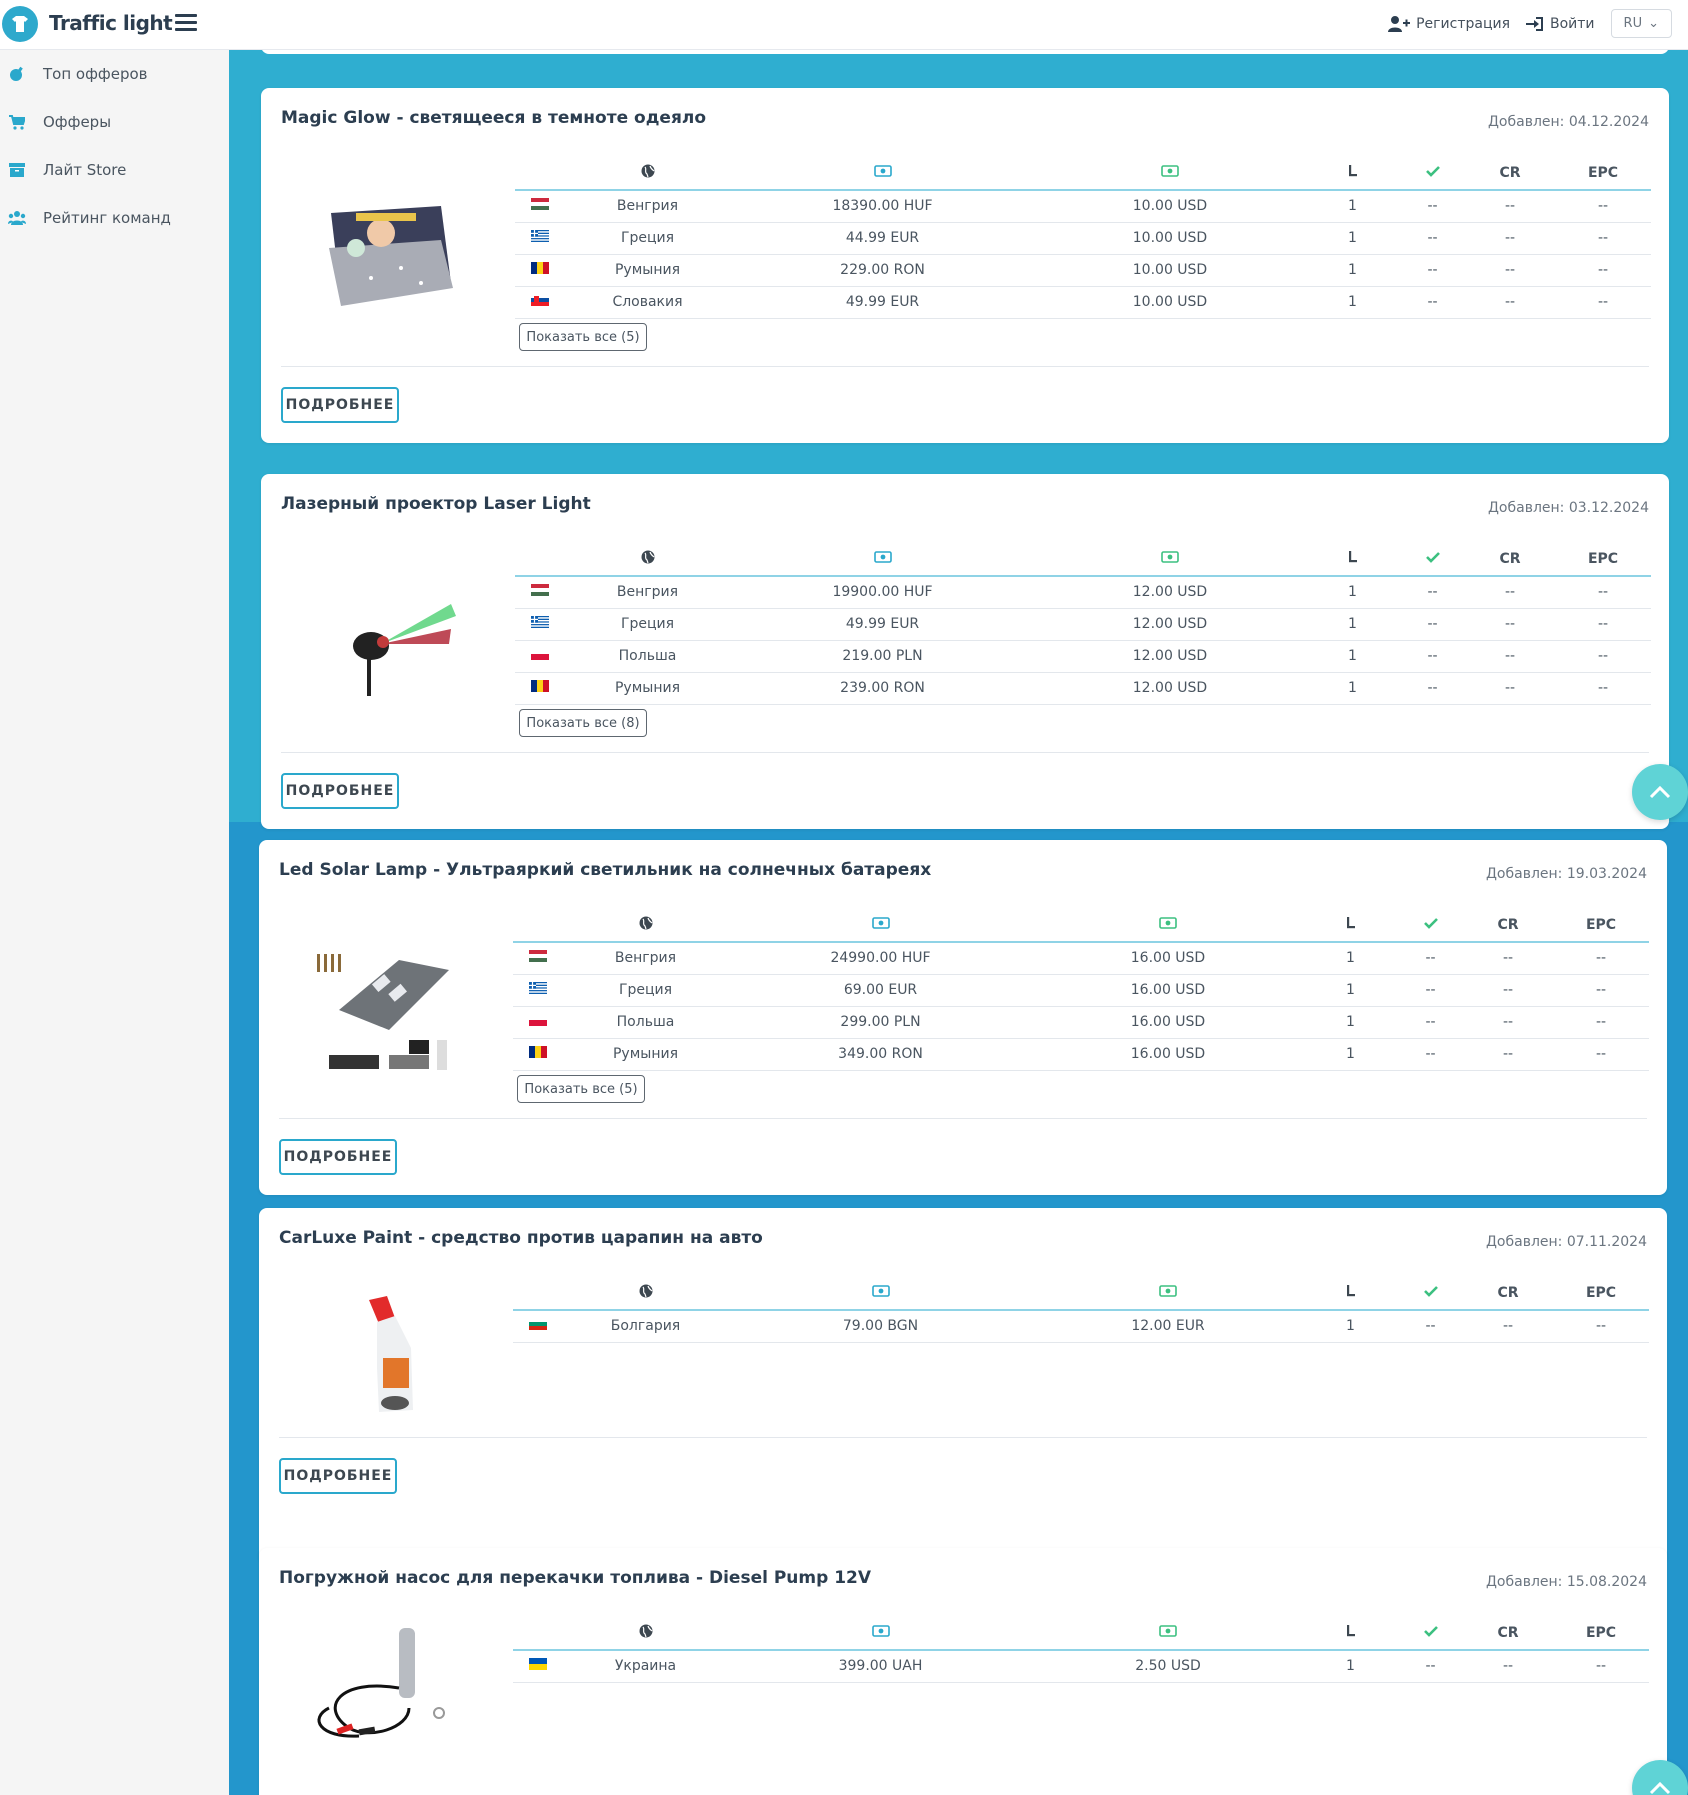  Describe the element at coordinates (1641, 23) in the screenshot. I see `language-select: RU ⌄` at that location.